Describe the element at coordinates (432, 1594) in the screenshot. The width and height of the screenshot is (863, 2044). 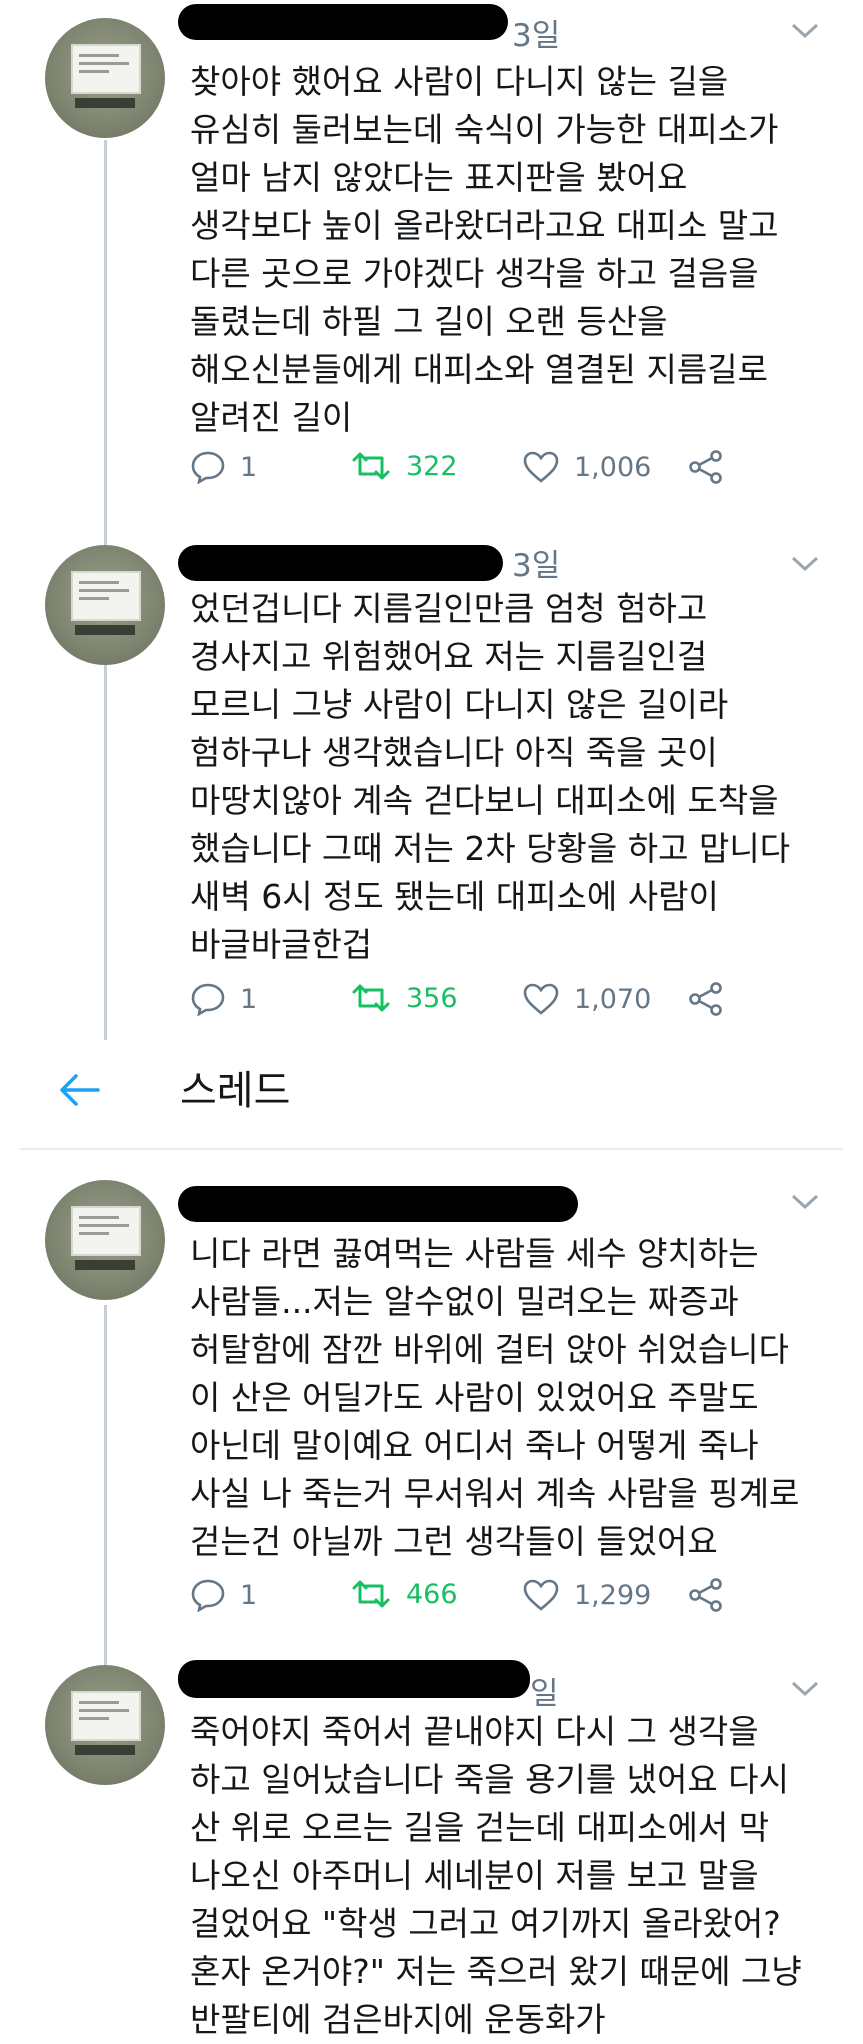
I see `retweet-count: 466` at that location.